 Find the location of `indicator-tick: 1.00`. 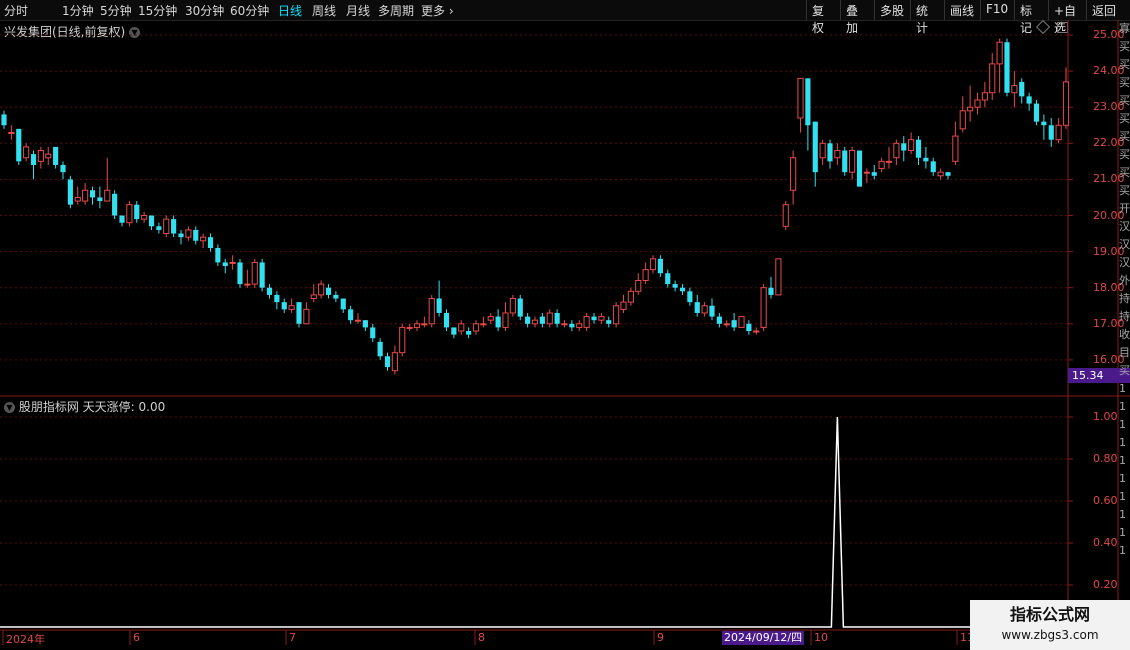

indicator-tick: 1.00 is located at coordinates (1105, 416).